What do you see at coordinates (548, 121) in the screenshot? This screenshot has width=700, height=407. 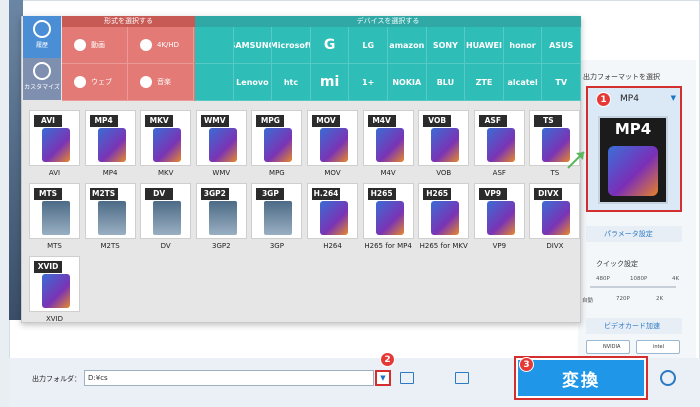 I see `format-tag: TS` at bounding box center [548, 121].